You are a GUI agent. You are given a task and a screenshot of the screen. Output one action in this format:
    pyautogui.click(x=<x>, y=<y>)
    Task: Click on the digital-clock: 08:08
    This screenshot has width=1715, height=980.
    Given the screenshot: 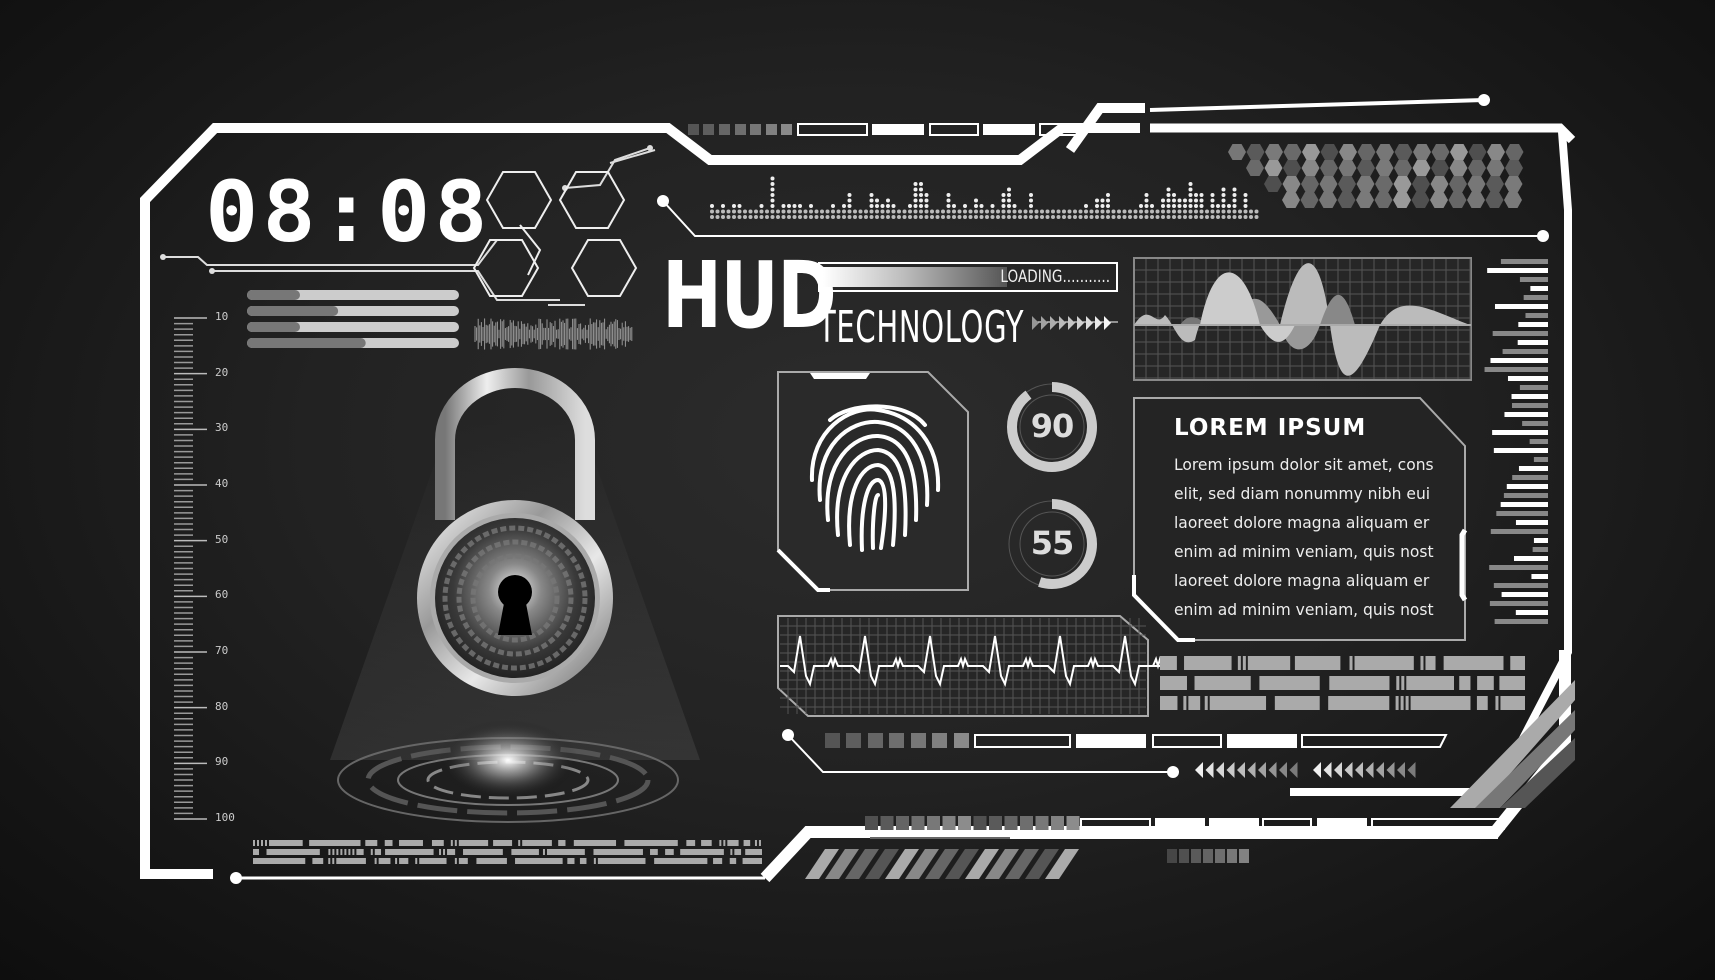 What is the action you would take?
    pyautogui.click(x=348, y=212)
    